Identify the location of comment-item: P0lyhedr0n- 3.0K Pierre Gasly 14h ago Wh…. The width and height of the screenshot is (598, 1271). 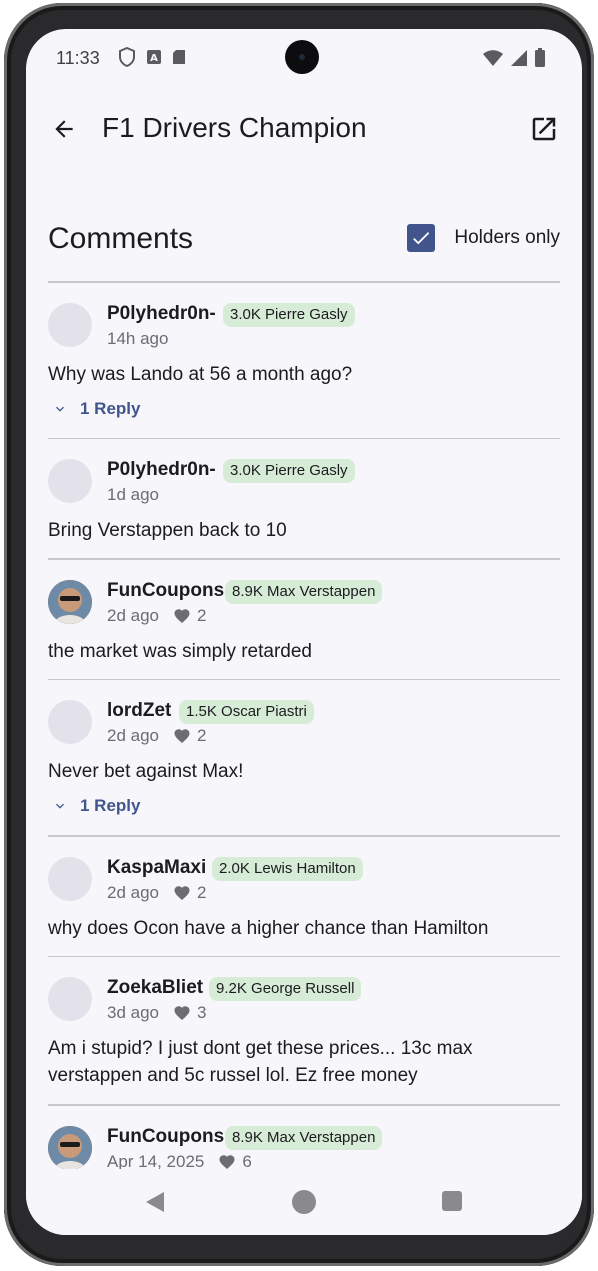
(304, 360).